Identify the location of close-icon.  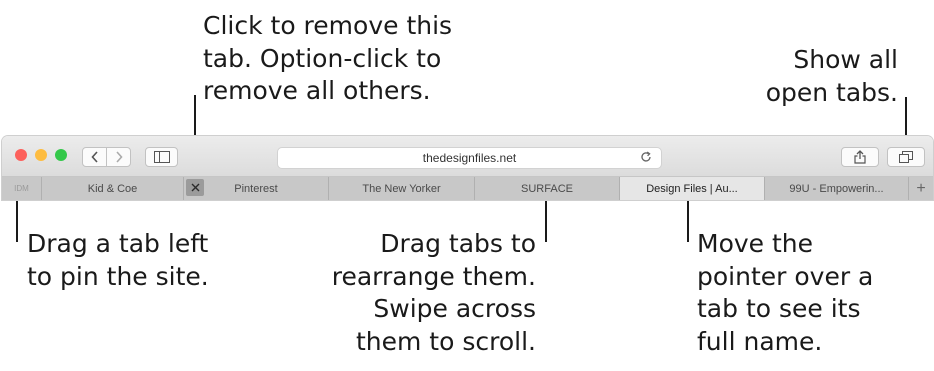
(195, 187).